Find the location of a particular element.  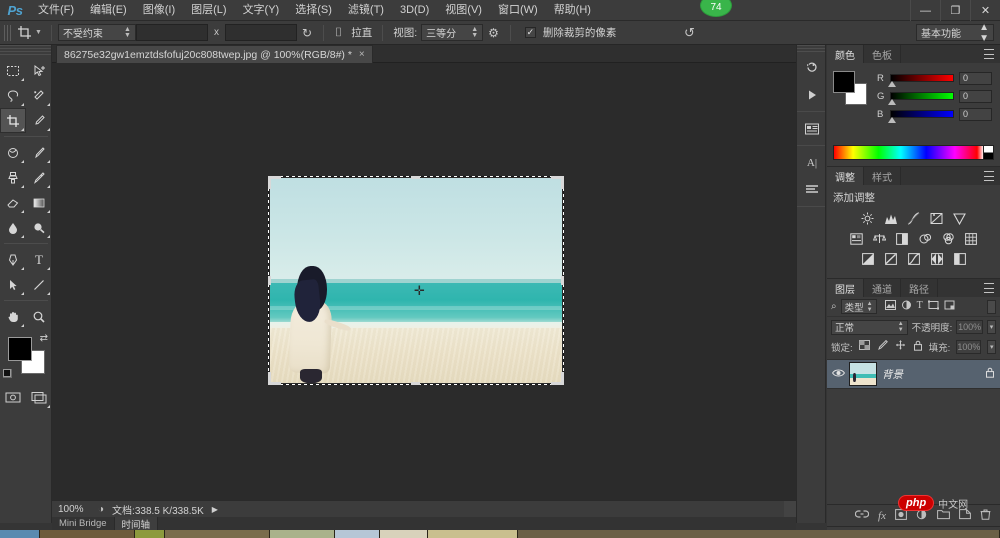

tab-swatches: 色板 is located at coordinates (882, 54).